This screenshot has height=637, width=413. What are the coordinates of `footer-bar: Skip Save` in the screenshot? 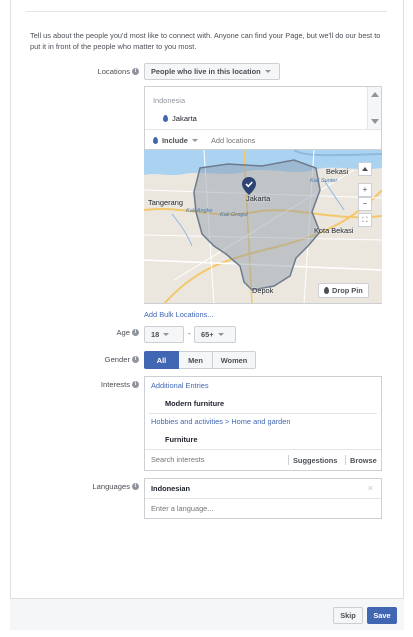 It's located at (207, 614).